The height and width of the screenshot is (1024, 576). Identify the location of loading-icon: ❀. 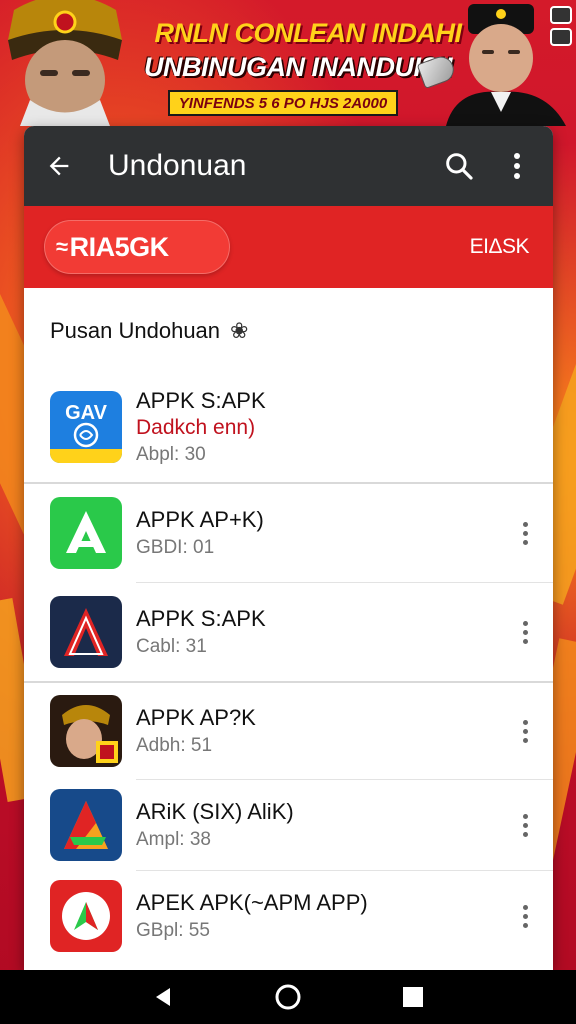
(239, 330).